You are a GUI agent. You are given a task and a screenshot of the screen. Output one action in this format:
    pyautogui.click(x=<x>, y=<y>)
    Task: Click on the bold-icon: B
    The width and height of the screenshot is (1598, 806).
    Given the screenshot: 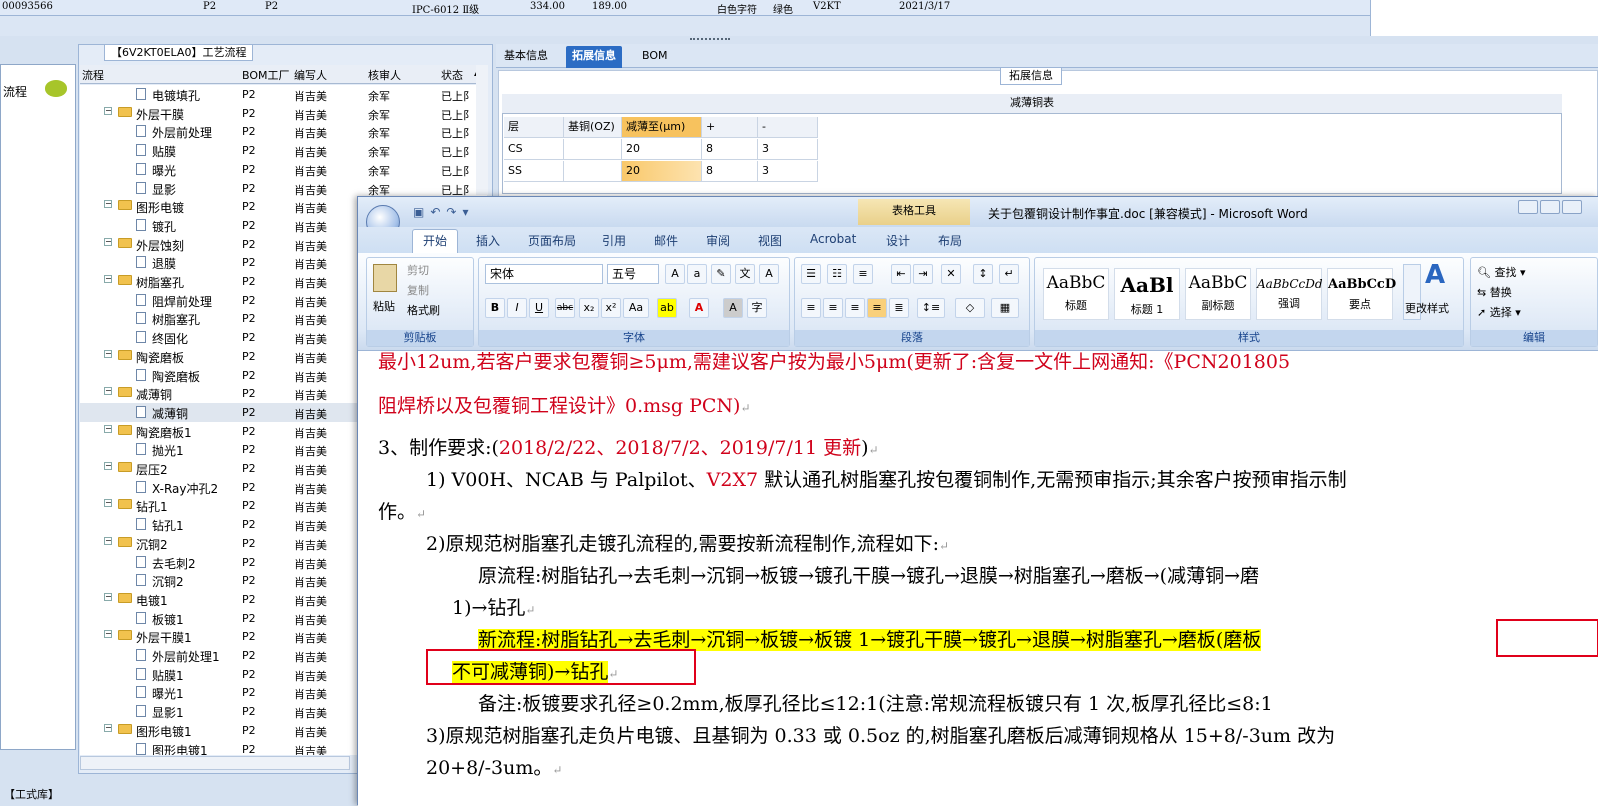 What is the action you would take?
    pyautogui.click(x=495, y=308)
    